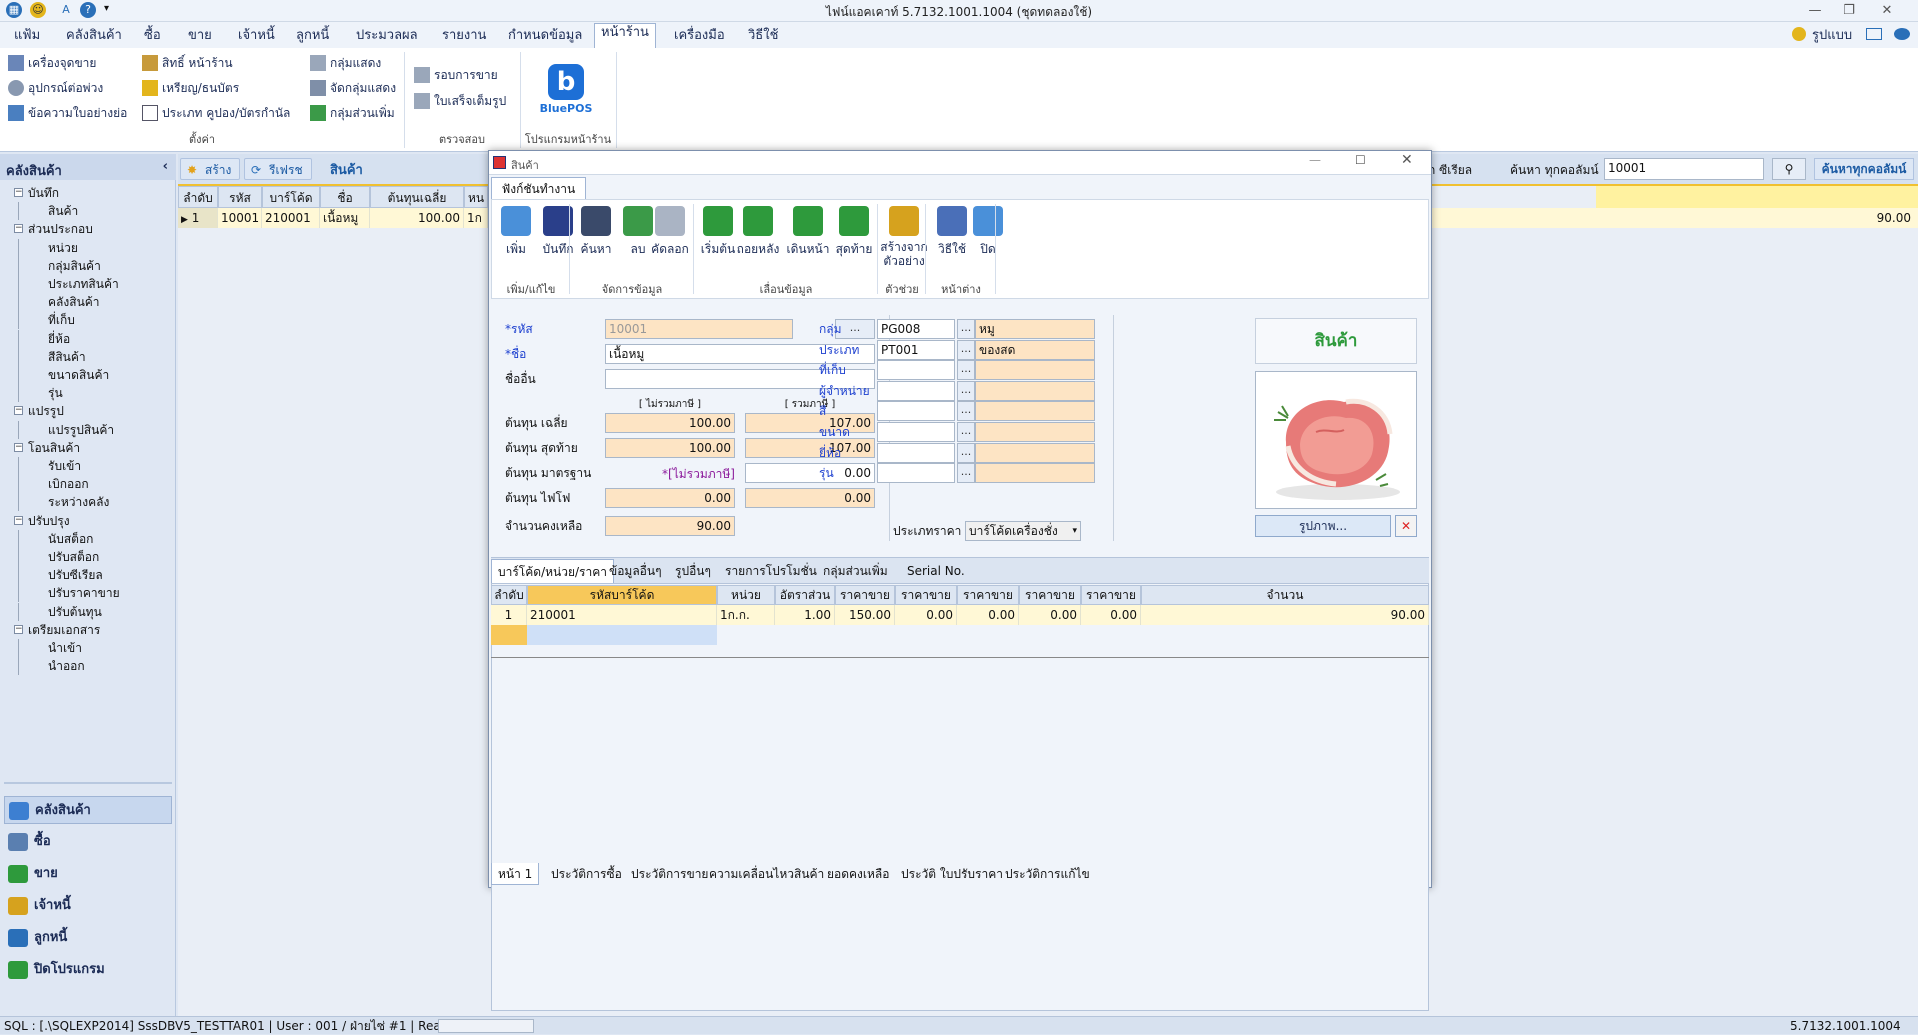  What do you see at coordinates (635, 571) in the screenshot?
I see `page-tab-1: ข้อมูลอื่นๆ` at bounding box center [635, 571].